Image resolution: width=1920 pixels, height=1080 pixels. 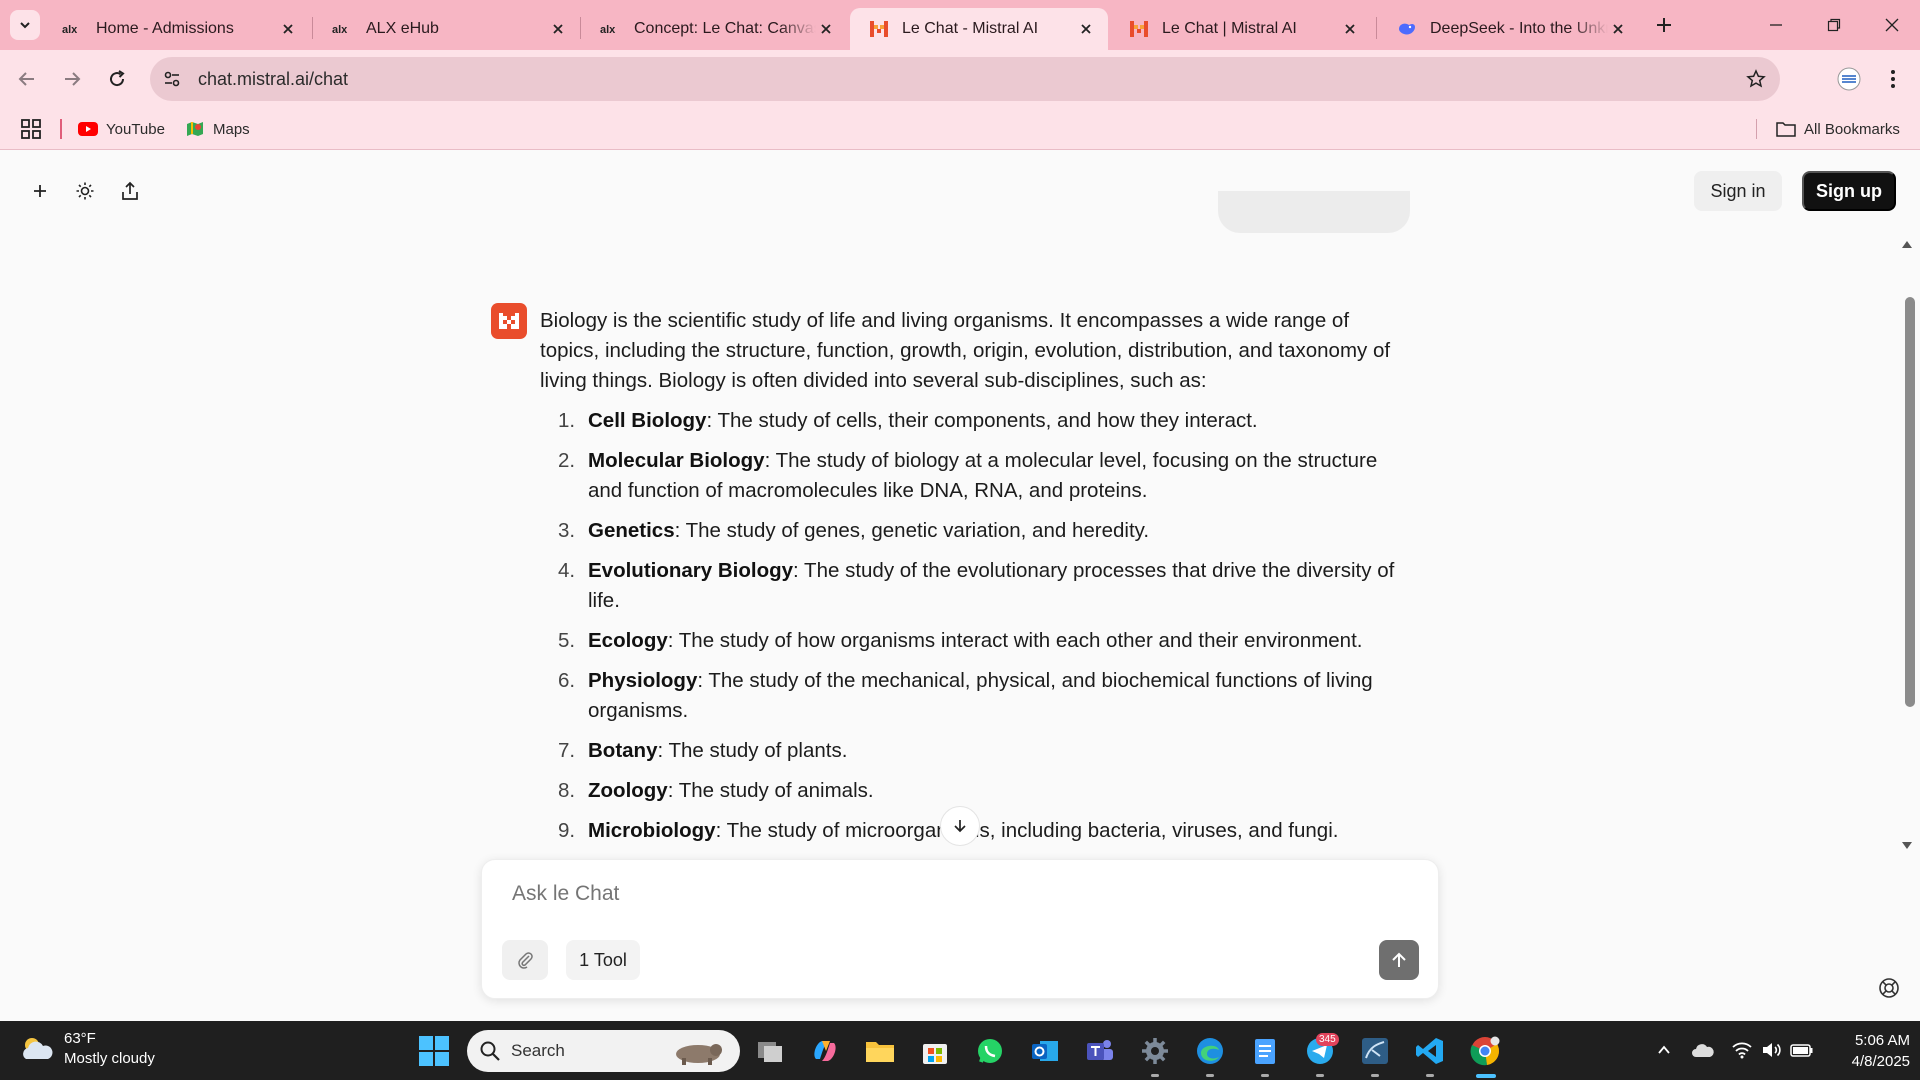 What do you see at coordinates (25, 25) in the screenshot?
I see `tab-search-dropdown-button` at bounding box center [25, 25].